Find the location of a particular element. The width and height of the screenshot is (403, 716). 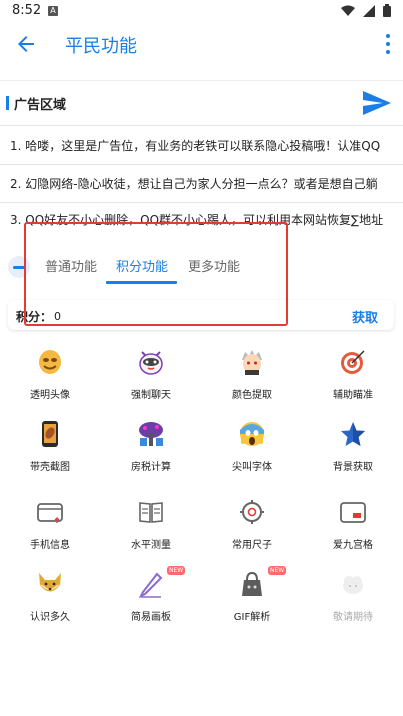

window-icon is located at coordinates (353, 512).